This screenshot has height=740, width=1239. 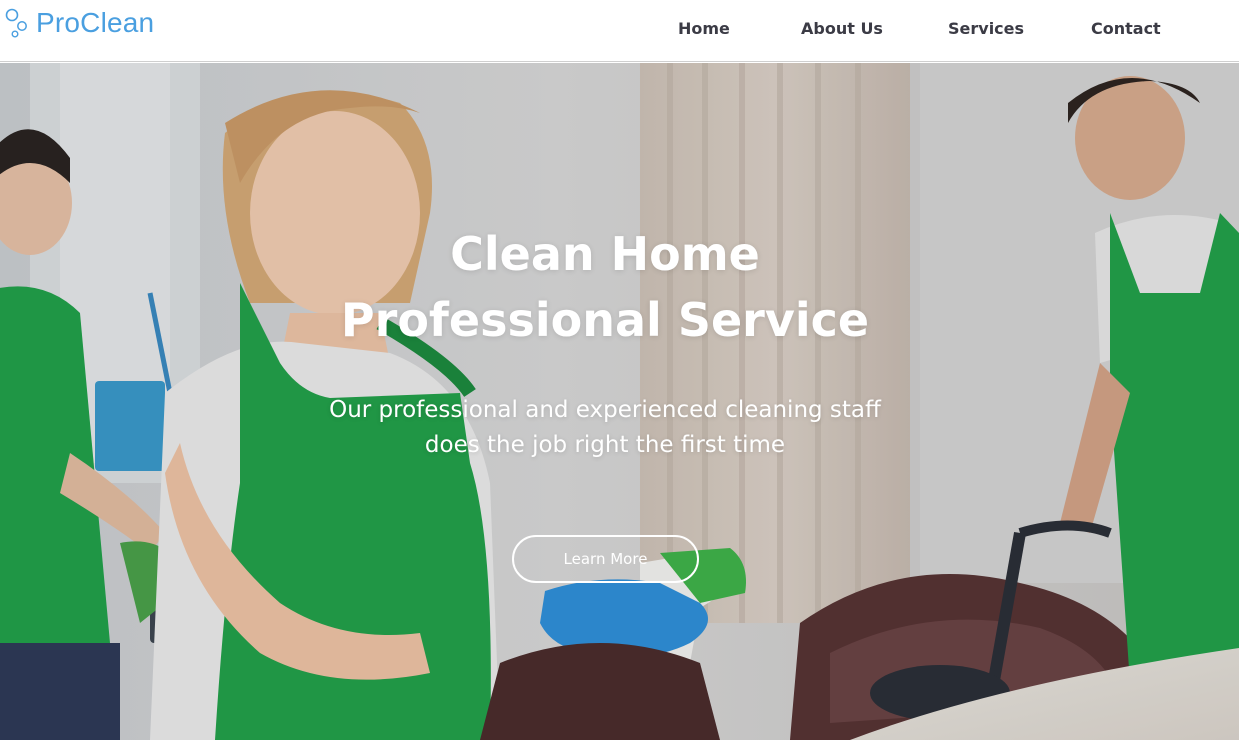 What do you see at coordinates (16, 23) in the screenshot?
I see `bubbles-icon` at bounding box center [16, 23].